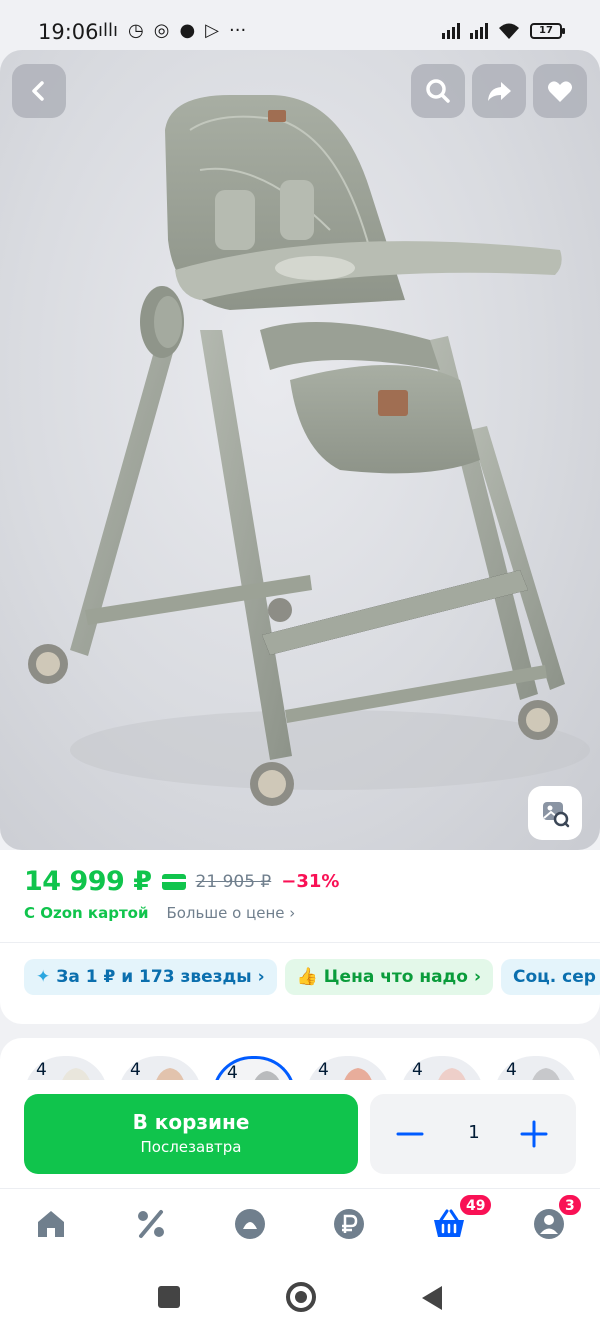 This screenshot has height=1332, width=600. I want to click on stars-promo-chip: ✦ За 1 ₽ и 173 звезды ›, so click(150, 977).